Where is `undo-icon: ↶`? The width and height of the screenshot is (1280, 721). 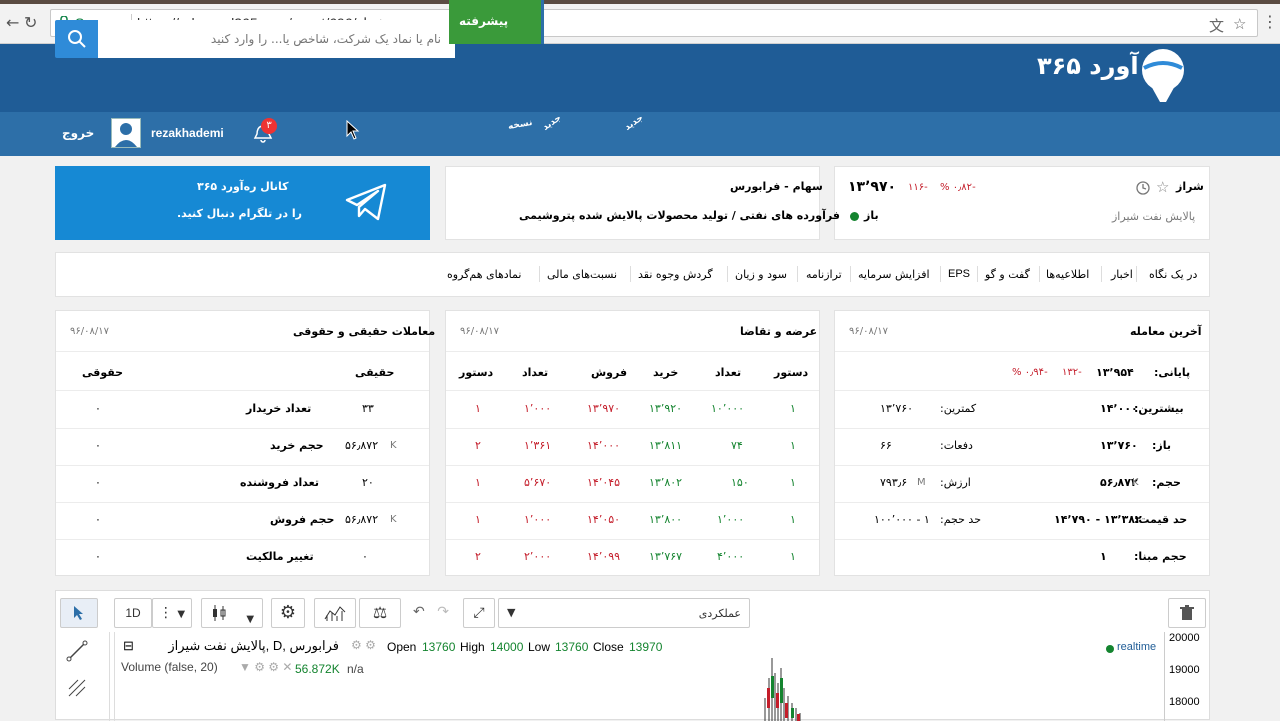 undo-icon: ↶ is located at coordinates (419, 612).